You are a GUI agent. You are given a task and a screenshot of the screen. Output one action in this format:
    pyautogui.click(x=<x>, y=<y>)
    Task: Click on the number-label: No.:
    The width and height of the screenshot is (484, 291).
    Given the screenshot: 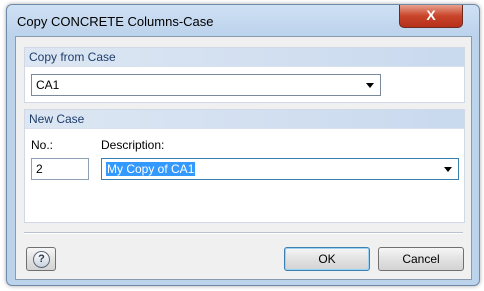 What is the action you would take?
    pyautogui.click(x=42, y=145)
    